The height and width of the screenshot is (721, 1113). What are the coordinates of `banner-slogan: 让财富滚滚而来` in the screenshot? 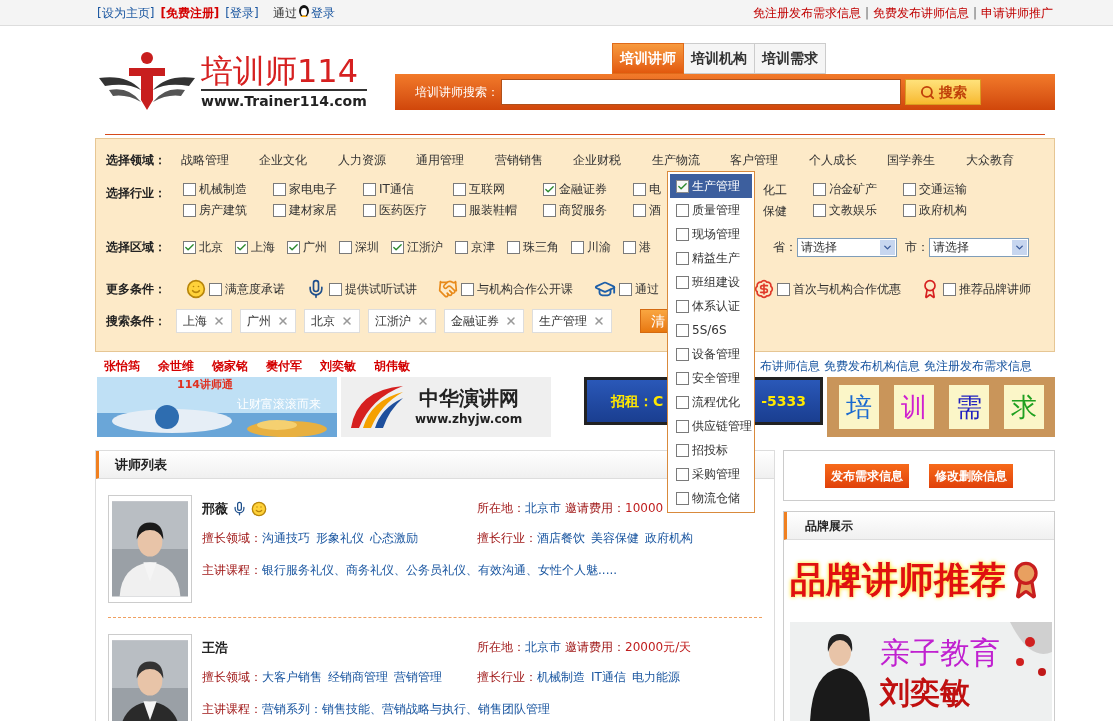 It's located at (279, 404).